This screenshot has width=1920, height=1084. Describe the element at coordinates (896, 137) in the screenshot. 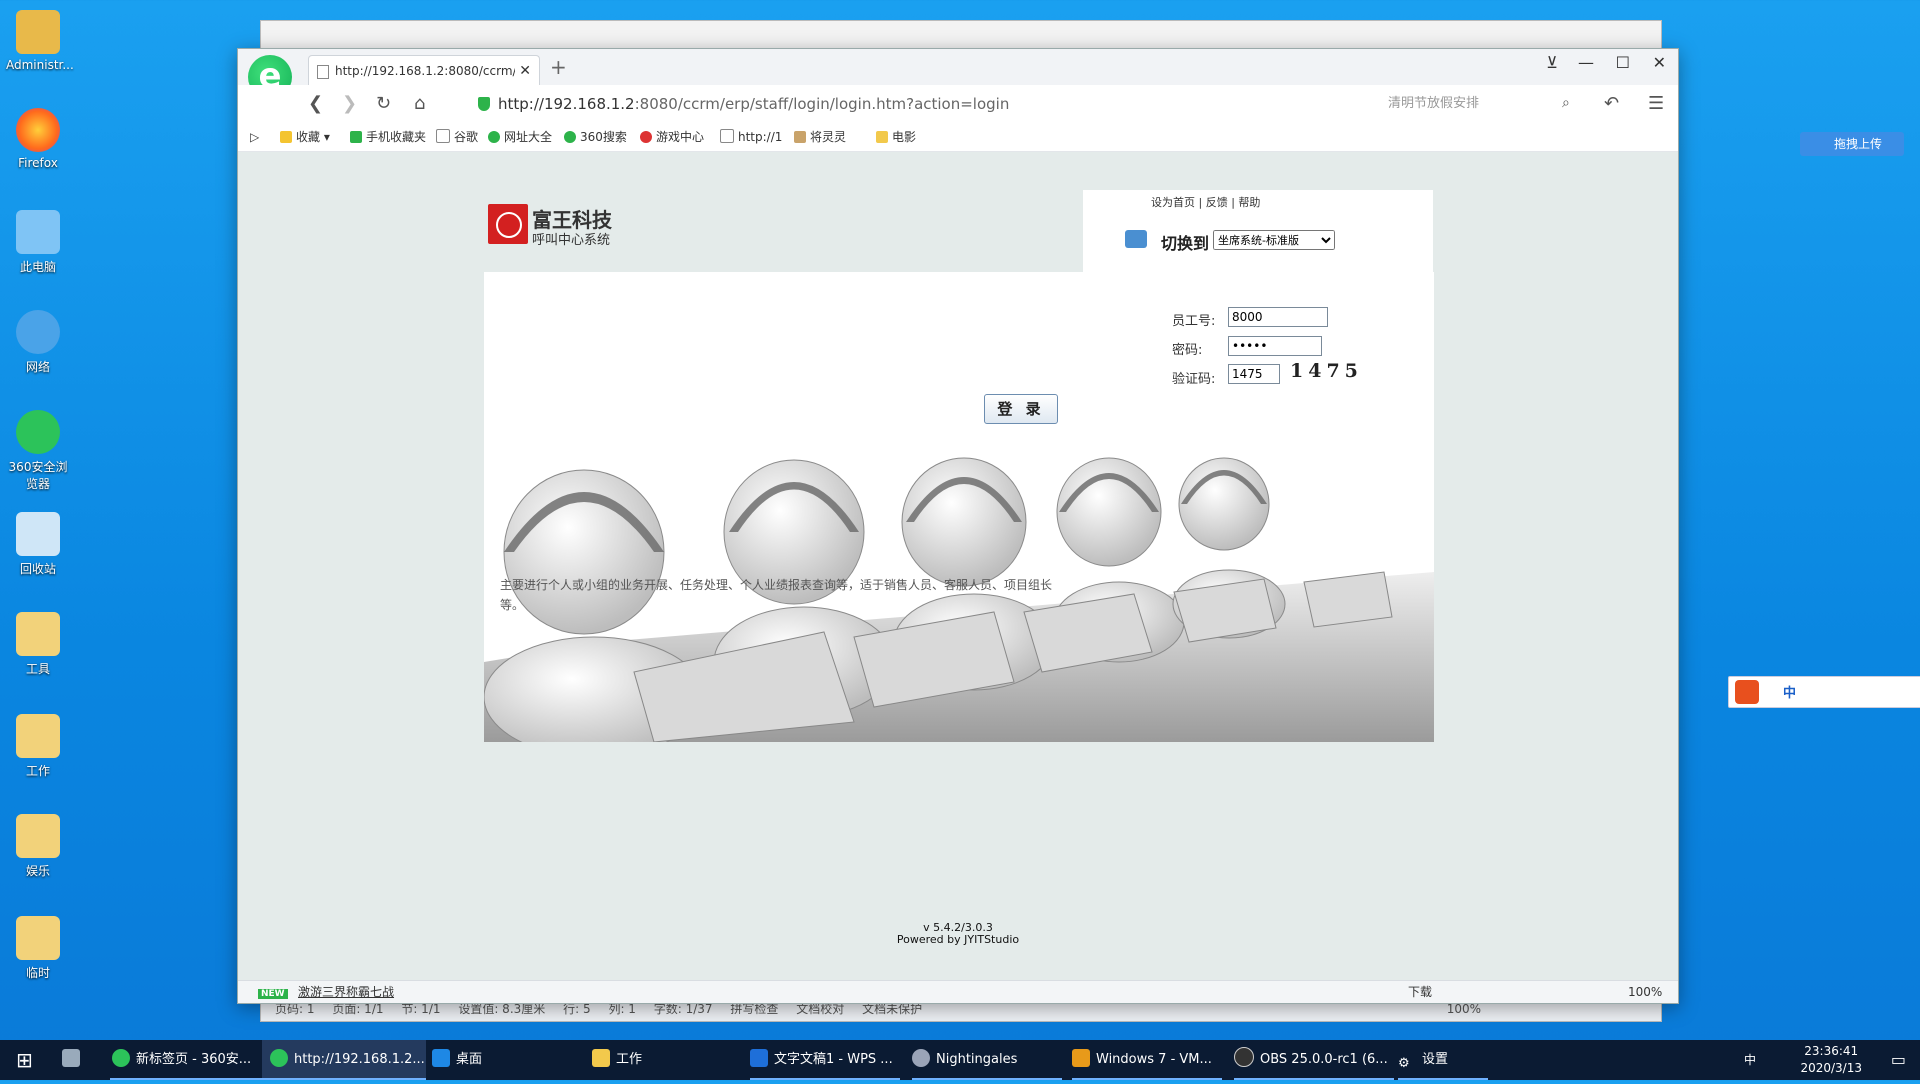

I see `bookmark-movies: 电影` at that location.